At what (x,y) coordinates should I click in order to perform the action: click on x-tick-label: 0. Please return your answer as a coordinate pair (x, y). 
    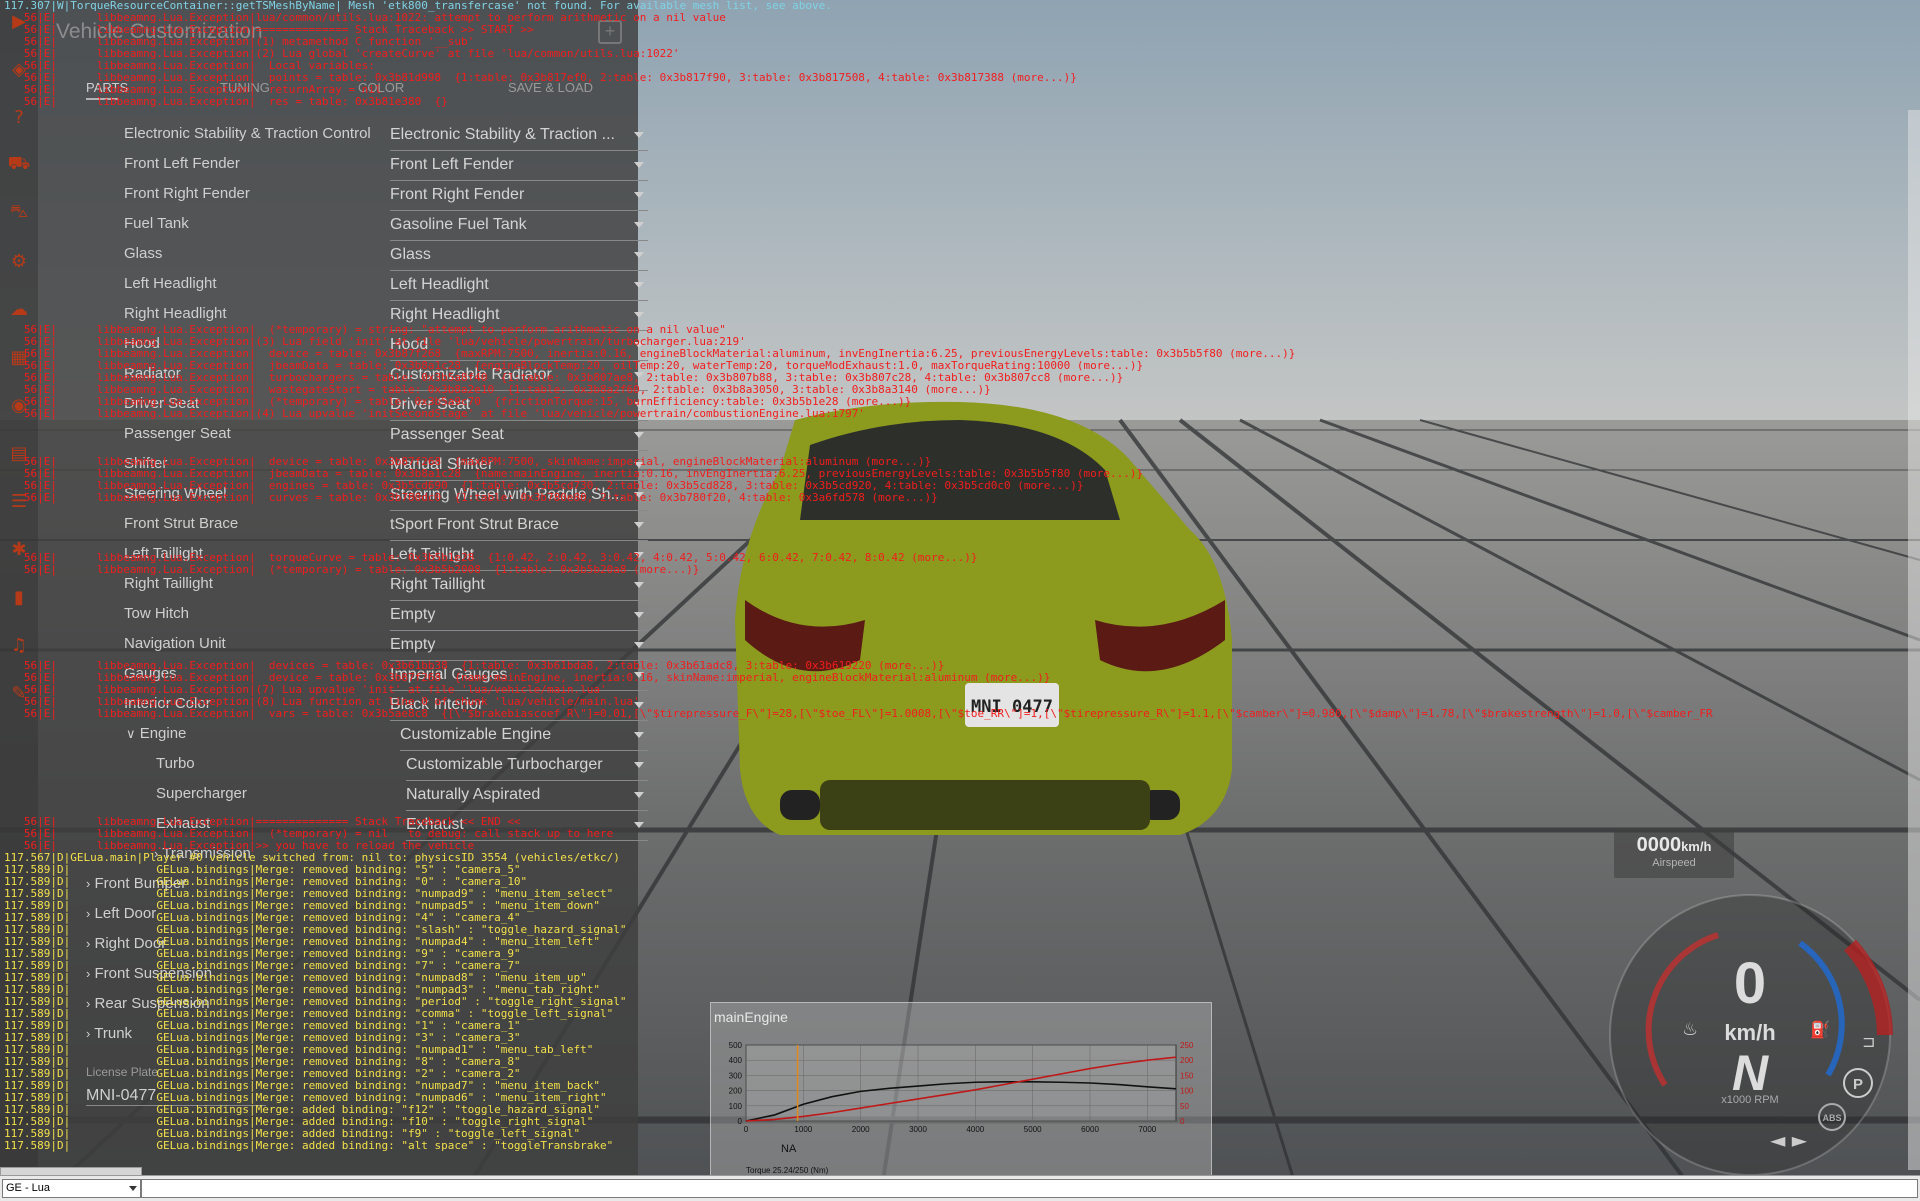
    Looking at the image, I should click on (746, 1129).